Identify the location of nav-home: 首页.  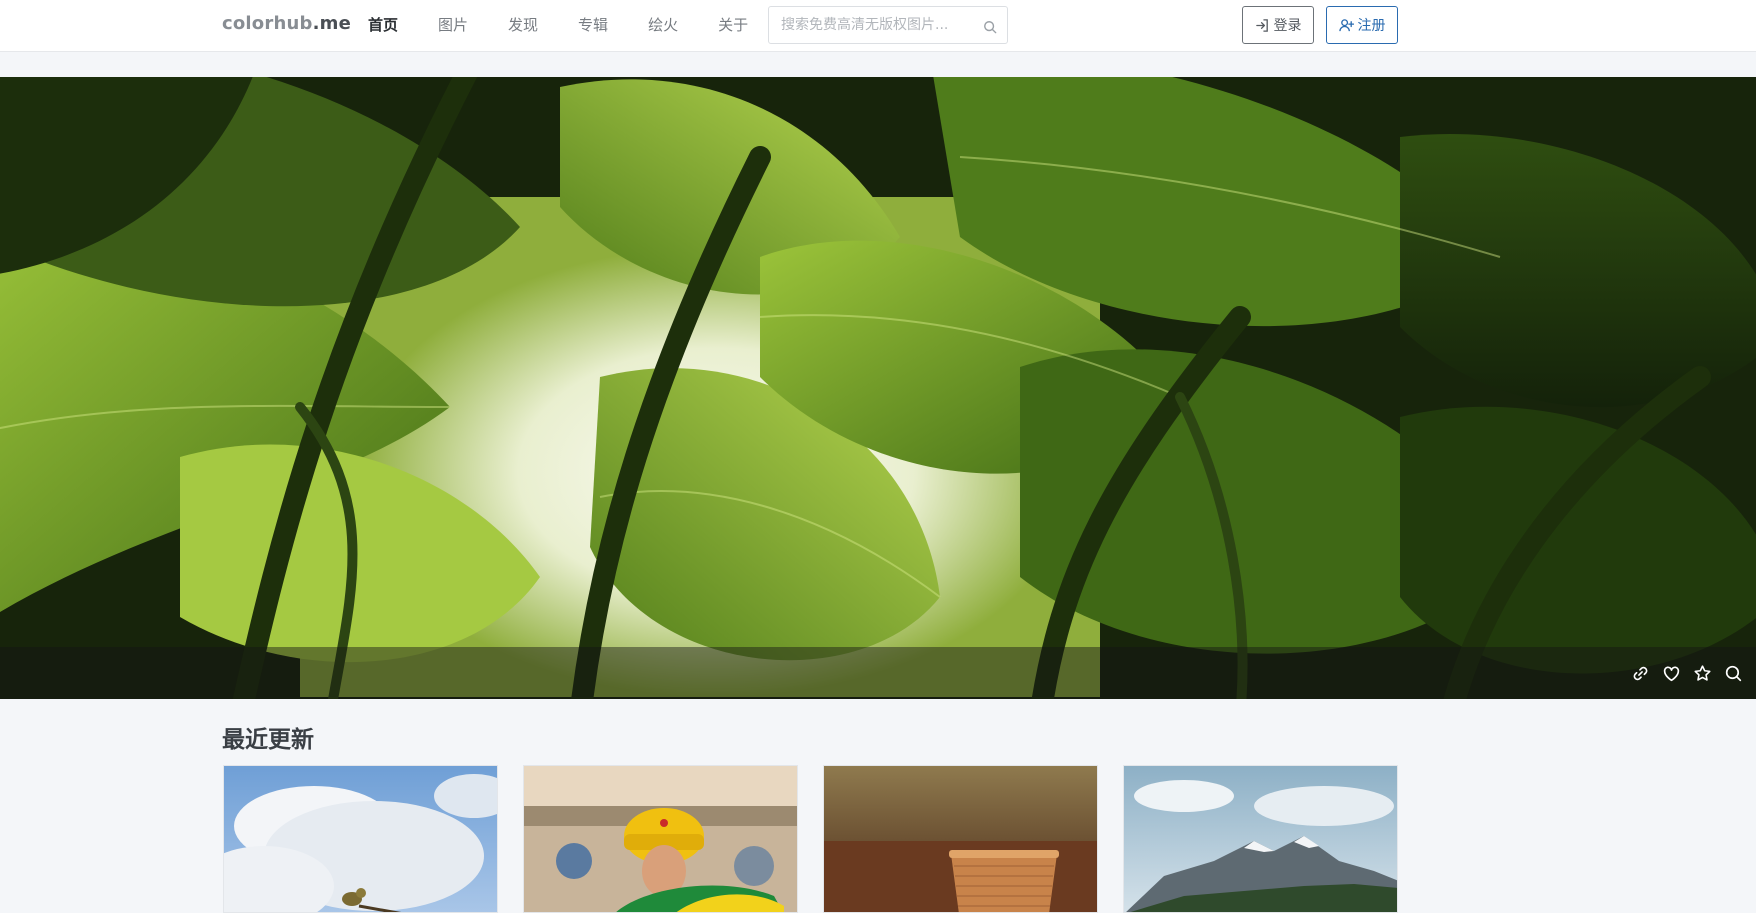
(383, 26).